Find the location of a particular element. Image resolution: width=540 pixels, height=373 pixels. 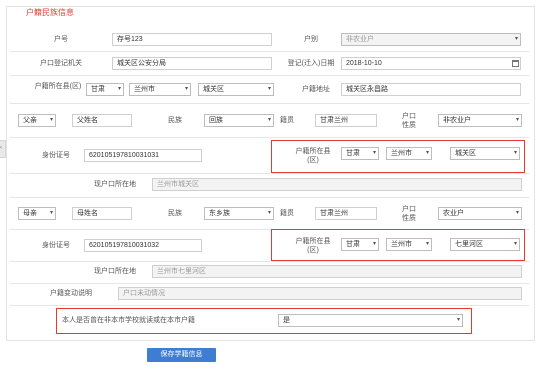

father-addr-input: 兰州市城关区 is located at coordinates (337, 184).